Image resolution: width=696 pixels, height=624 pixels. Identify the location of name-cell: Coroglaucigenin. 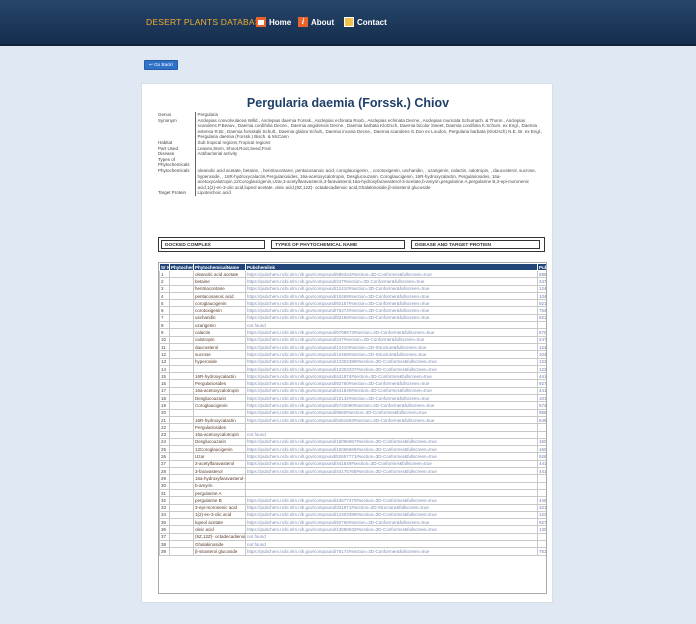
(219, 405).